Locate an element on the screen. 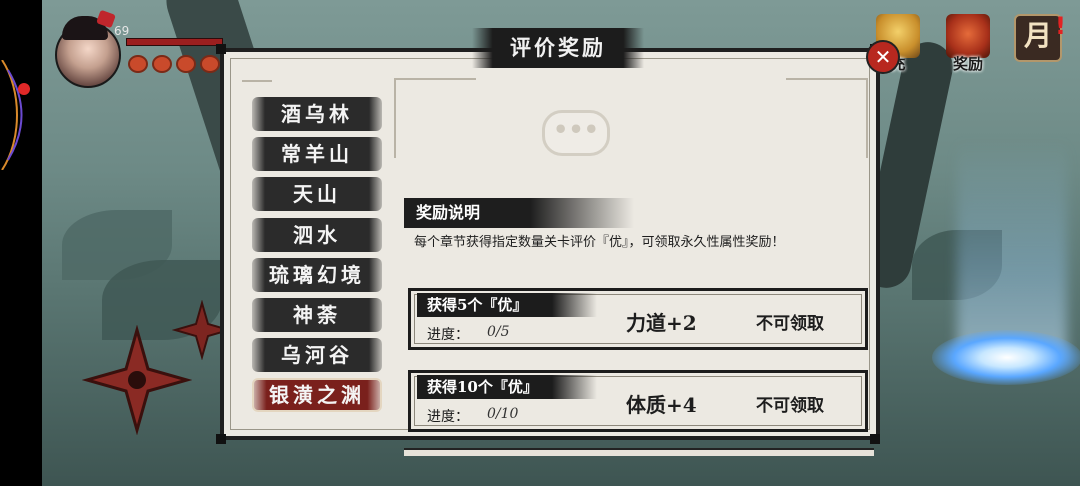  chapter-list: 酒乌林 常羊山 天山 泗水 琉璃幻境 神荼 乌河谷 银潢之渊 is located at coordinates (317, 258).